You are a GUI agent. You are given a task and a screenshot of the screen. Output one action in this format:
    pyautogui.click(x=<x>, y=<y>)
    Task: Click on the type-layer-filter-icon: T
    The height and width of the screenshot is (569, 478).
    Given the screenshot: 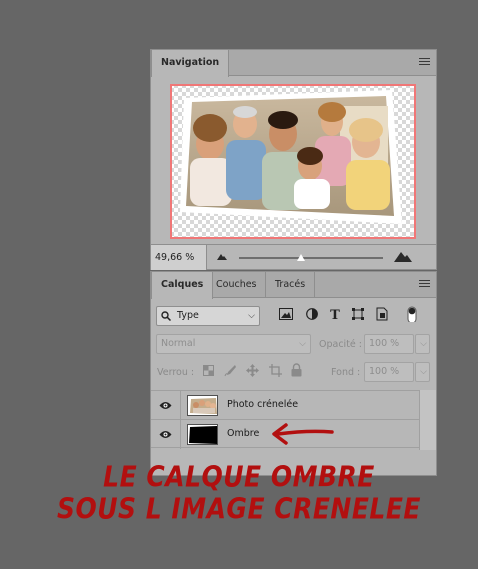 What is the action you would take?
    pyautogui.click(x=337, y=316)
    